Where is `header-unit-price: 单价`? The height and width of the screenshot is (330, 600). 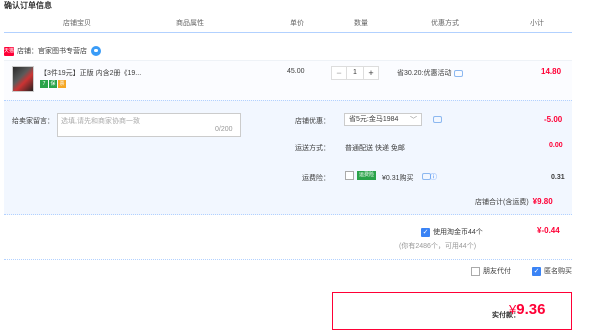 header-unit-price: 单价 is located at coordinates (297, 23).